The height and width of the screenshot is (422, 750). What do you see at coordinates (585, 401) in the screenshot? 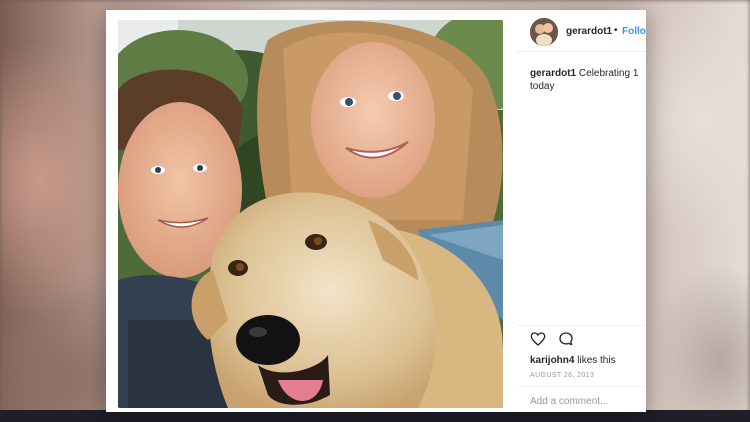
I see `comment-input` at bounding box center [585, 401].